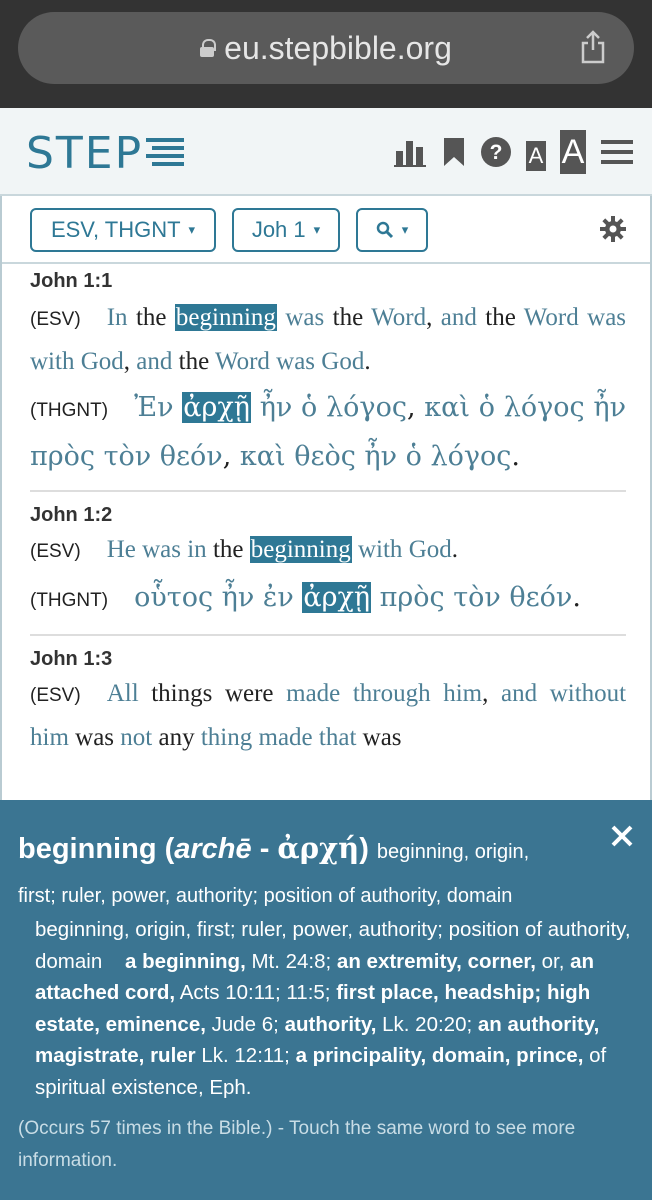 The height and width of the screenshot is (1200, 652). What do you see at coordinates (453, 852) in the screenshot?
I see `lexicon-short-definition: beginning, origin,` at bounding box center [453, 852].